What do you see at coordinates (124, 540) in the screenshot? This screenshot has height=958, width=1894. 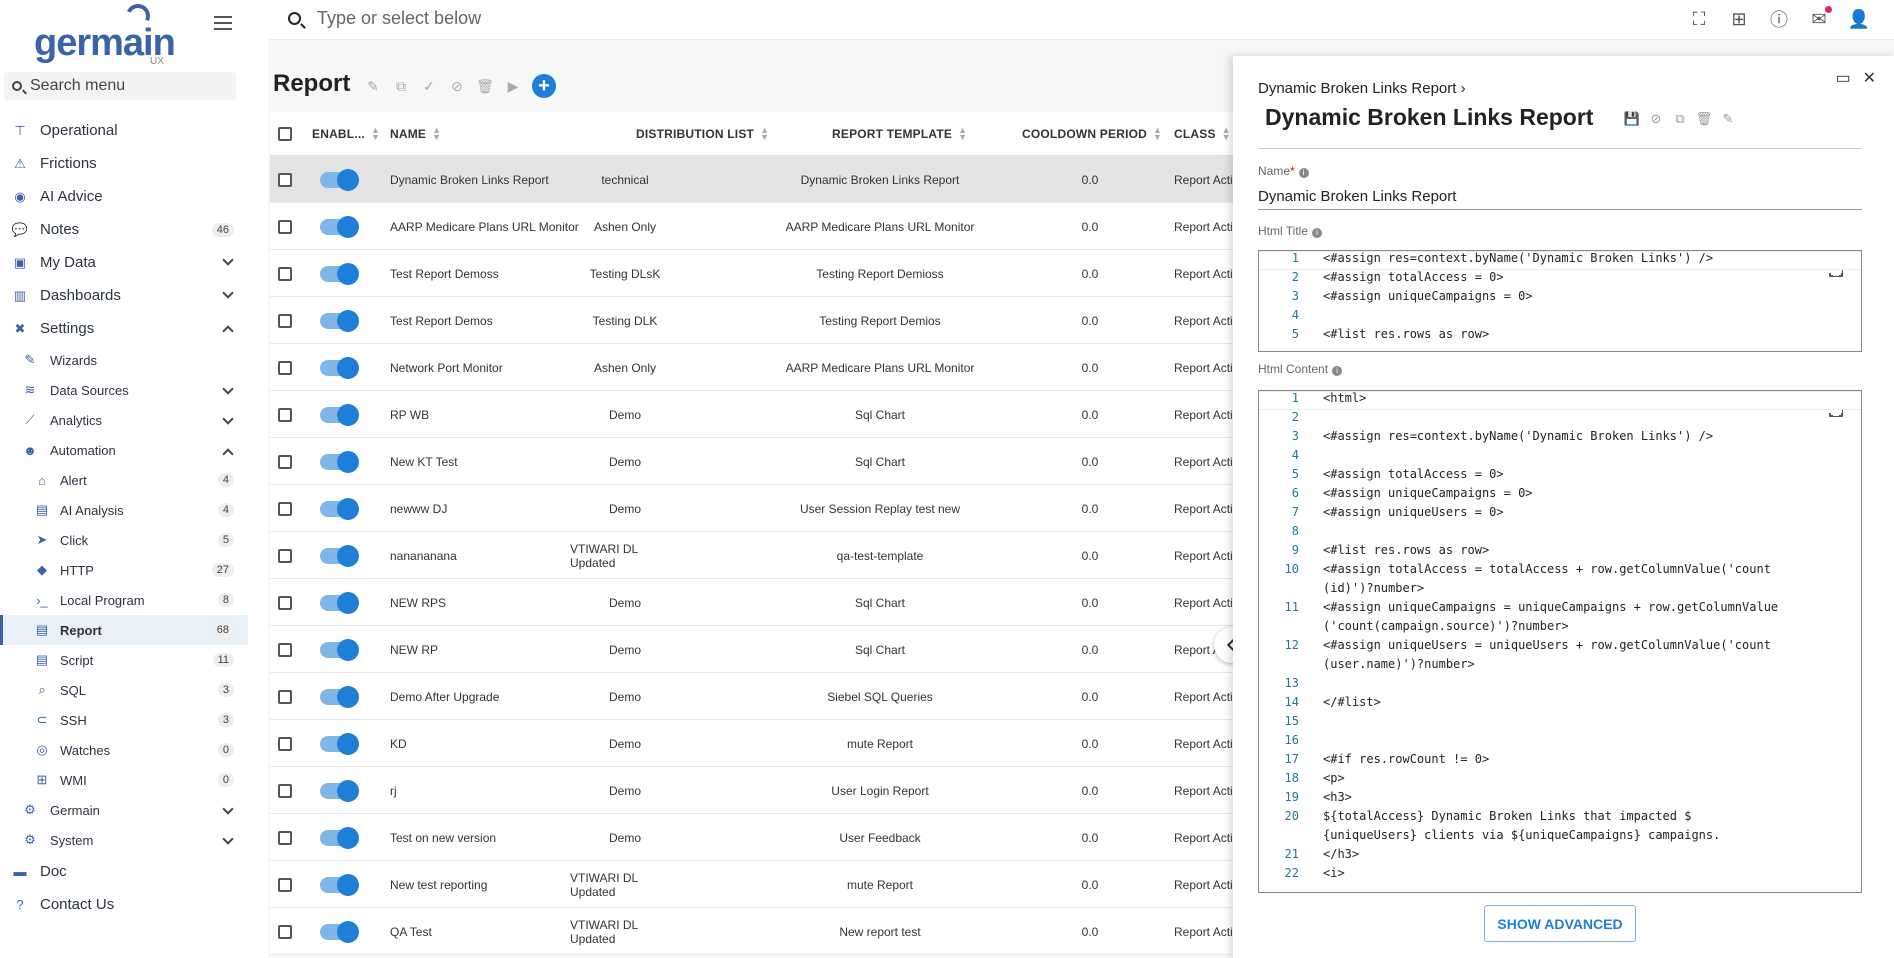 I see `sidebar-item-click: ➤ Click 5` at bounding box center [124, 540].